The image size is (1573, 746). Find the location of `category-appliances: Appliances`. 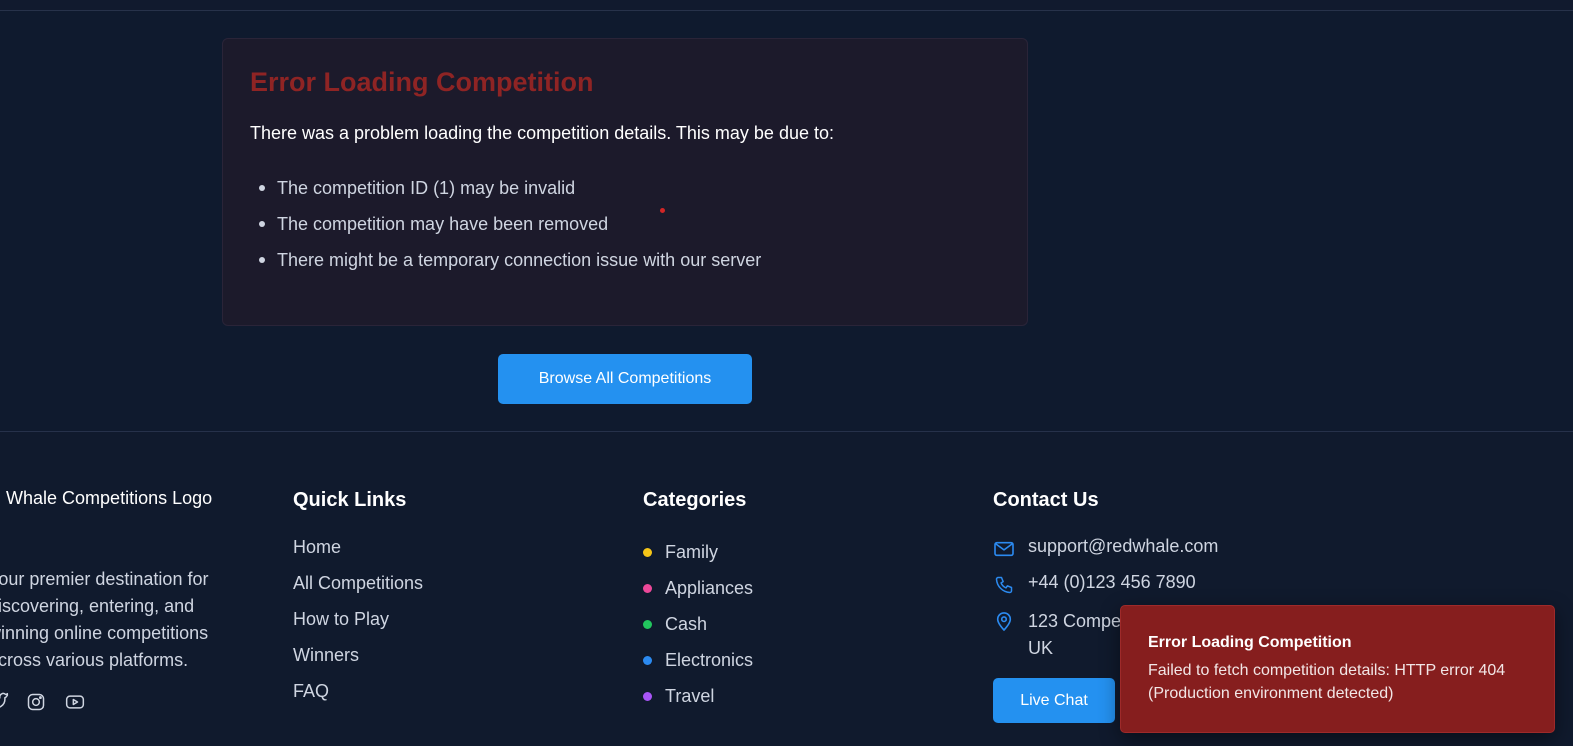

category-appliances: Appliances is located at coordinates (698, 588).